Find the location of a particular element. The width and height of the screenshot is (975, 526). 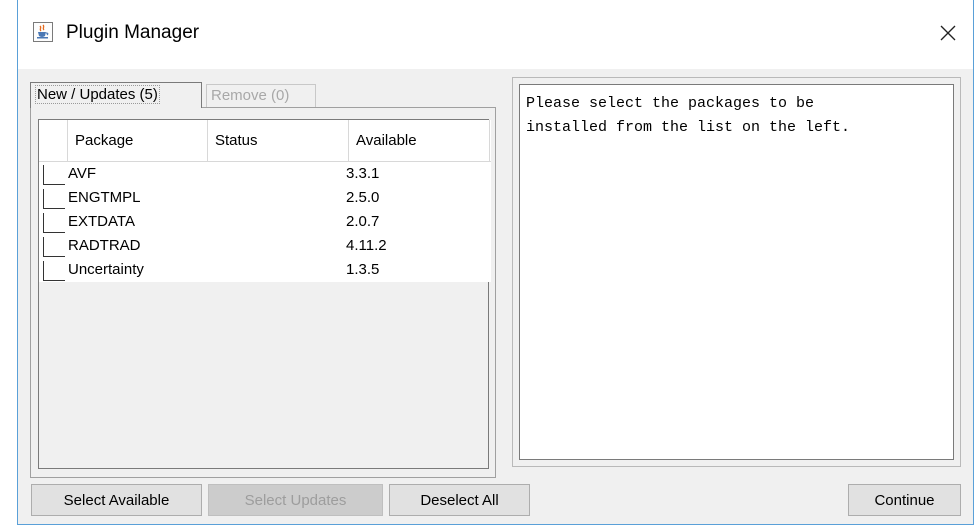

title-bar: Plugin Manager is located at coordinates (495, 34).